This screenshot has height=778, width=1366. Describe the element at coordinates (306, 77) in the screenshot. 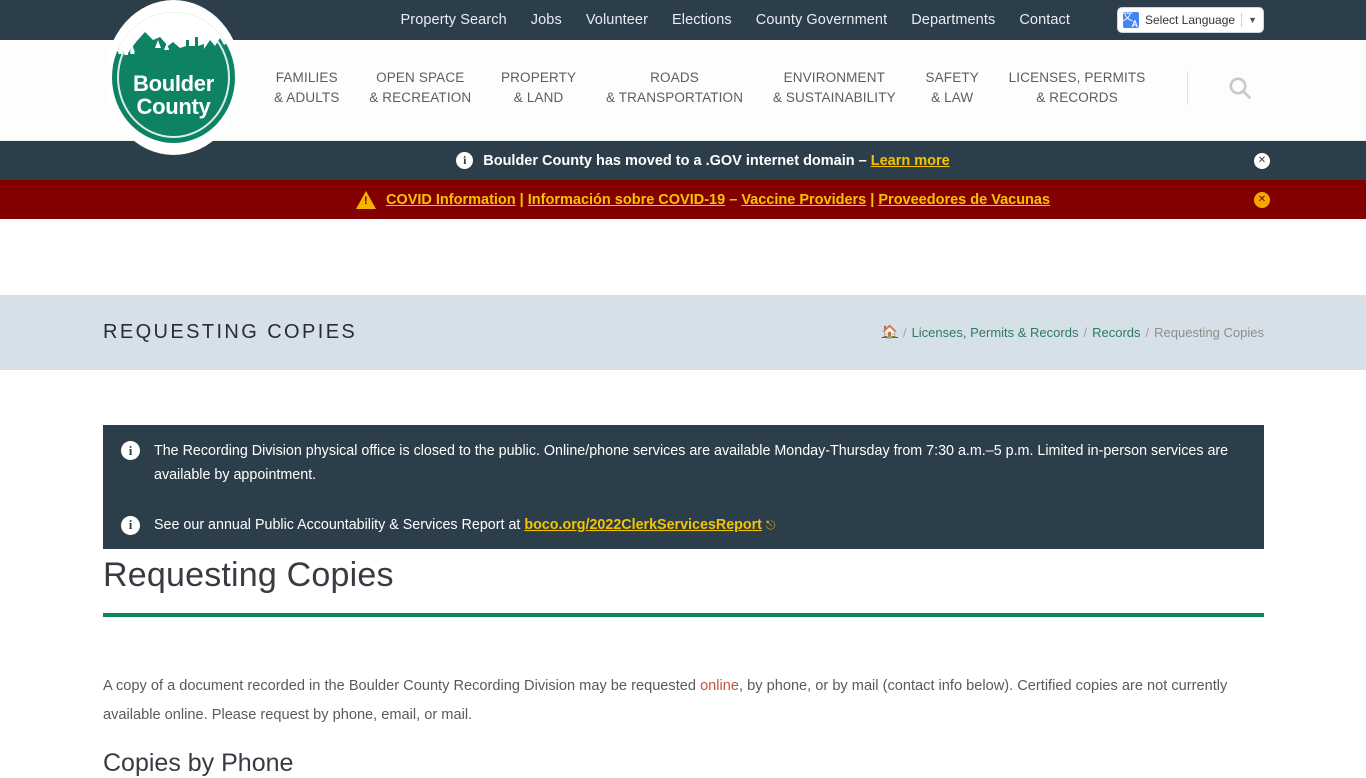

I see `nav-item-line1: FAMILIES` at that location.